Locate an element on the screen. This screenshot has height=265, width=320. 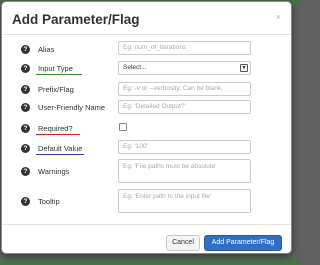
default-value-highlight is located at coordinates (60, 154).